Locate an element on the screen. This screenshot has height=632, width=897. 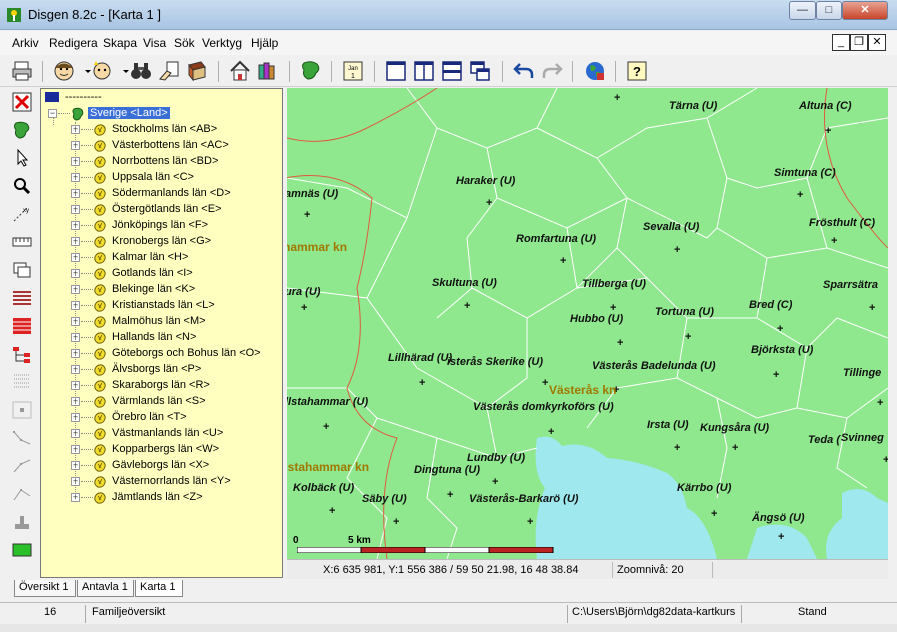
menu-hjalp: Hjälp is located at coordinates (264, 43).